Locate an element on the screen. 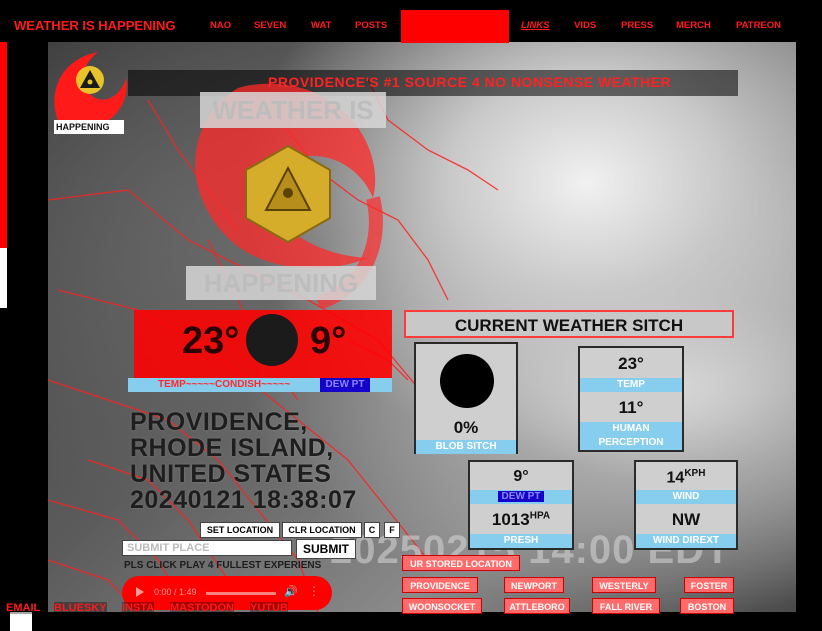 Image resolution: width=822 pixels, height=631 pixels. current-dew-value: 9° is located at coordinates (521, 476).